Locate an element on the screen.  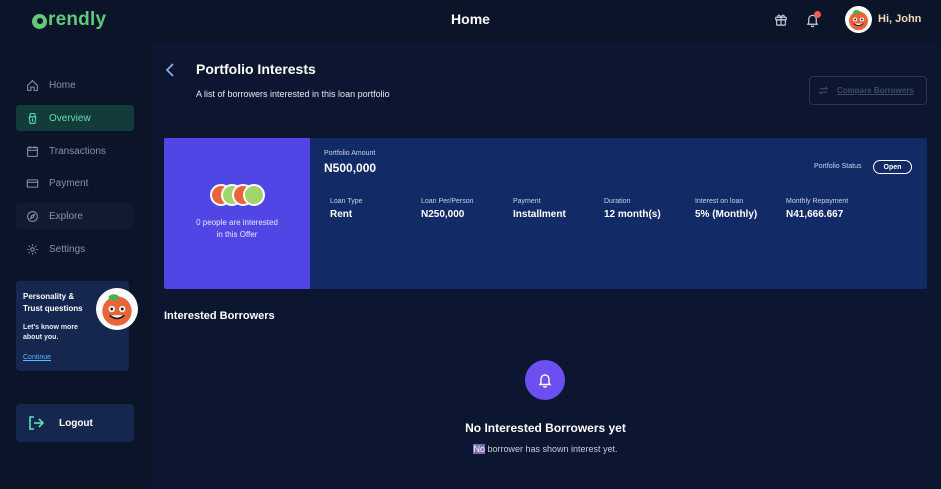
logout-button: Logout is located at coordinates (75, 423).